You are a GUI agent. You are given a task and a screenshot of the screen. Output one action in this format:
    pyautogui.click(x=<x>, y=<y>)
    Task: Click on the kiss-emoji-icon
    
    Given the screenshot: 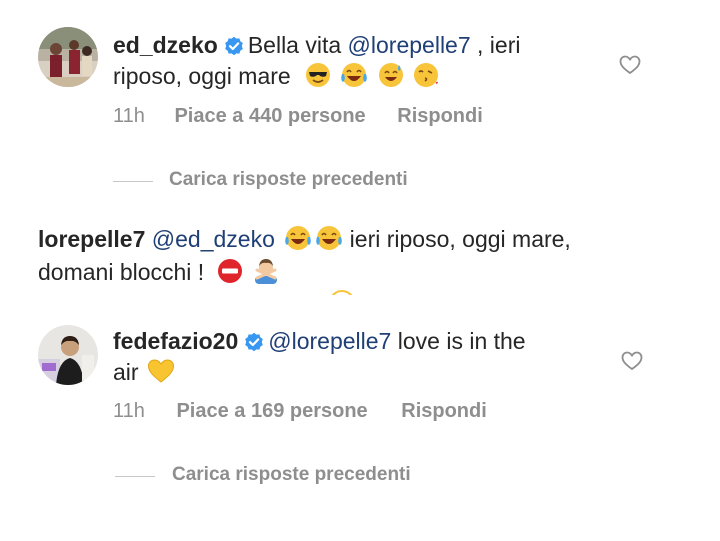 What is the action you would take?
    pyautogui.click(x=426, y=79)
    